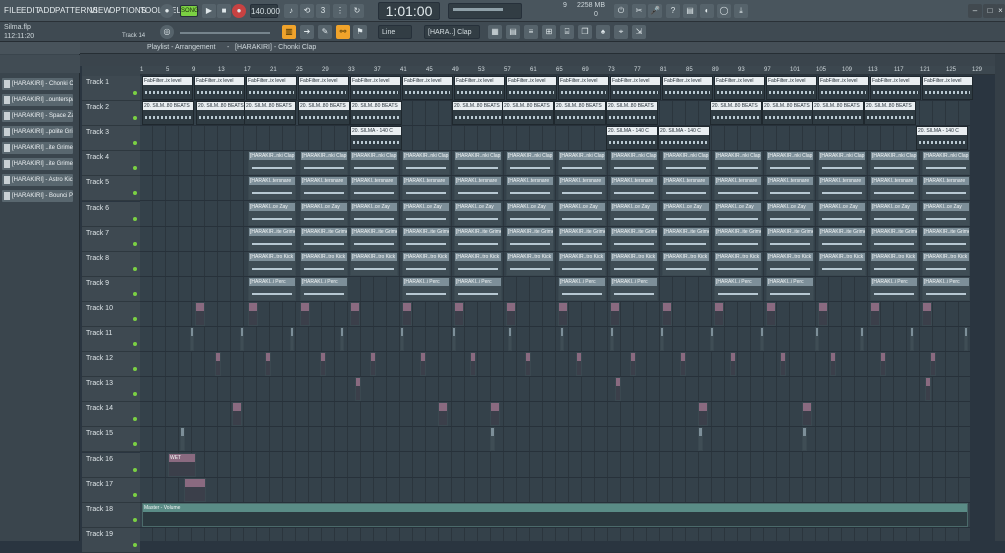 The width and height of the screenshot is (1005, 553). What do you see at coordinates (111, 189) in the screenshot?
I see `track-header: Track 5` at bounding box center [111, 189].